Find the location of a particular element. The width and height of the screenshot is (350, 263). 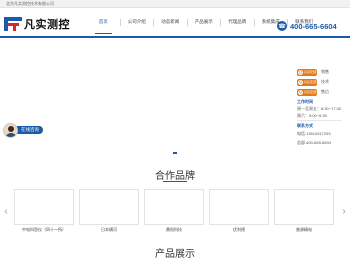

top-strip: 北京凡实测控技术有限公司 is located at coordinates (175, 4).